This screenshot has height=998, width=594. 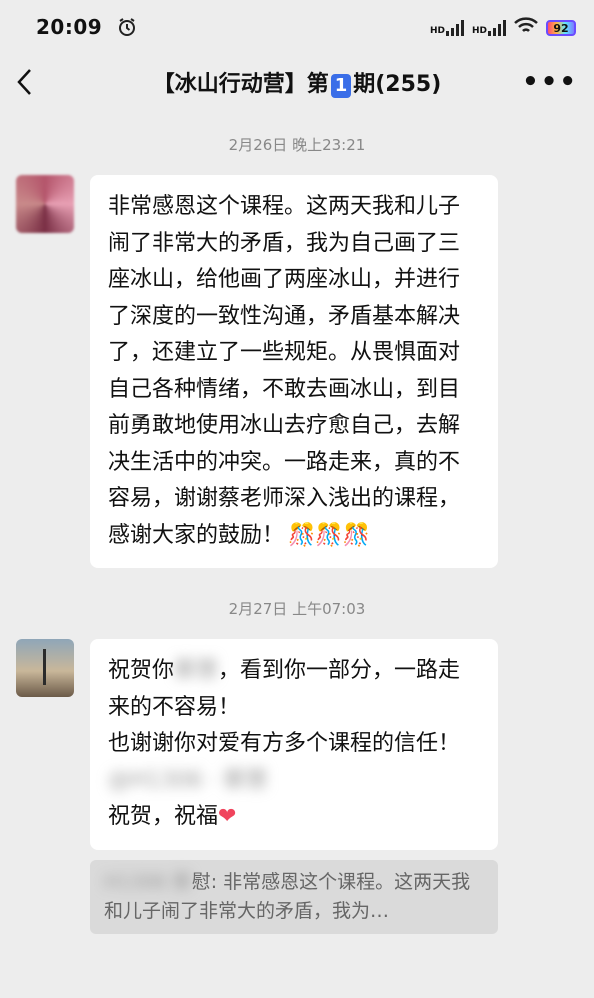 I want to click on redacted-mention: @H1306 · 蔡慧, so click(x=188, y=780).